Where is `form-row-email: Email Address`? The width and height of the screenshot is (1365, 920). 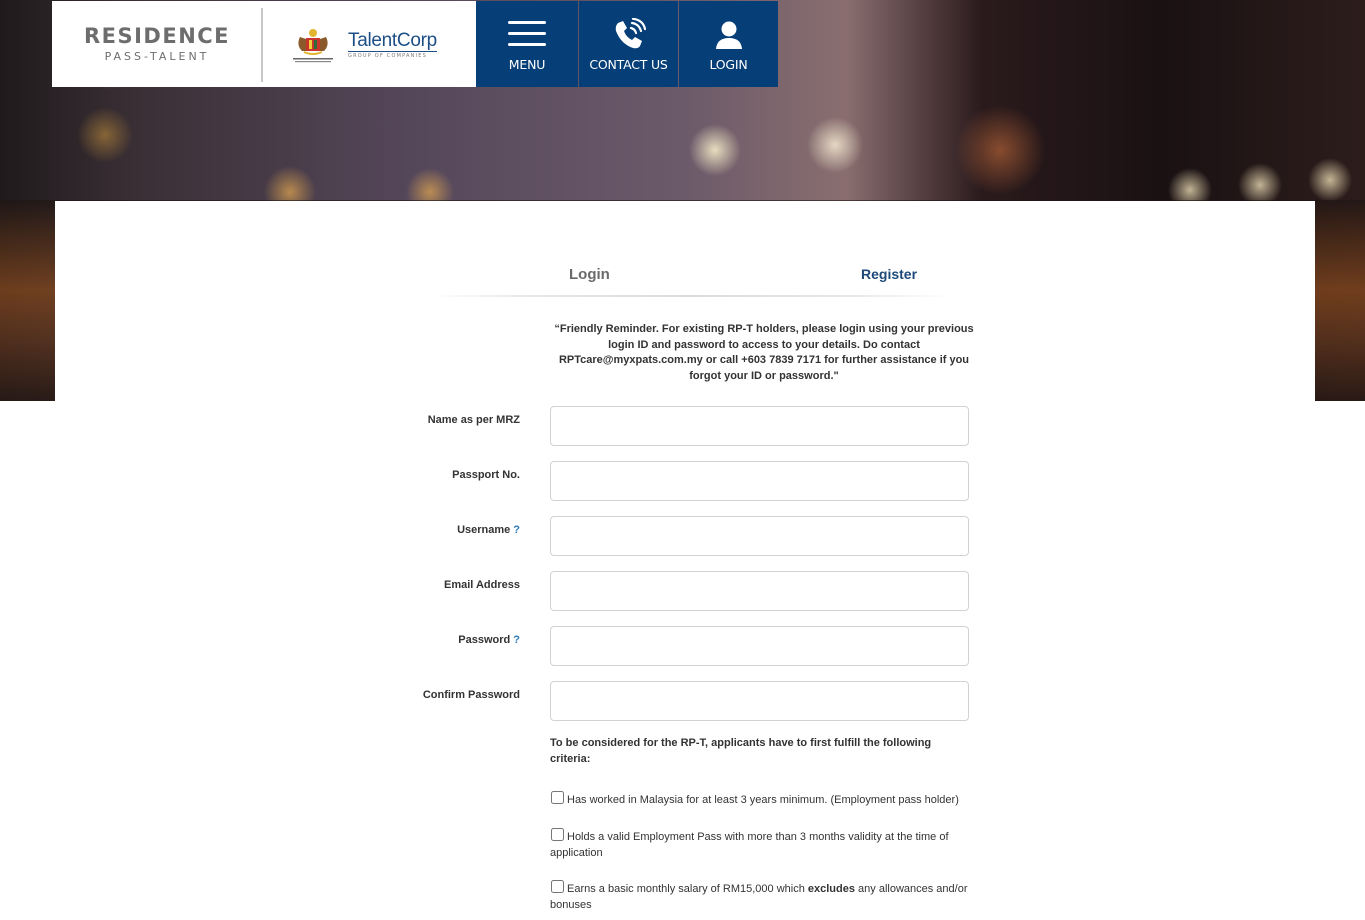
form-row-email: Email Address is located at coordinates (685, 591).